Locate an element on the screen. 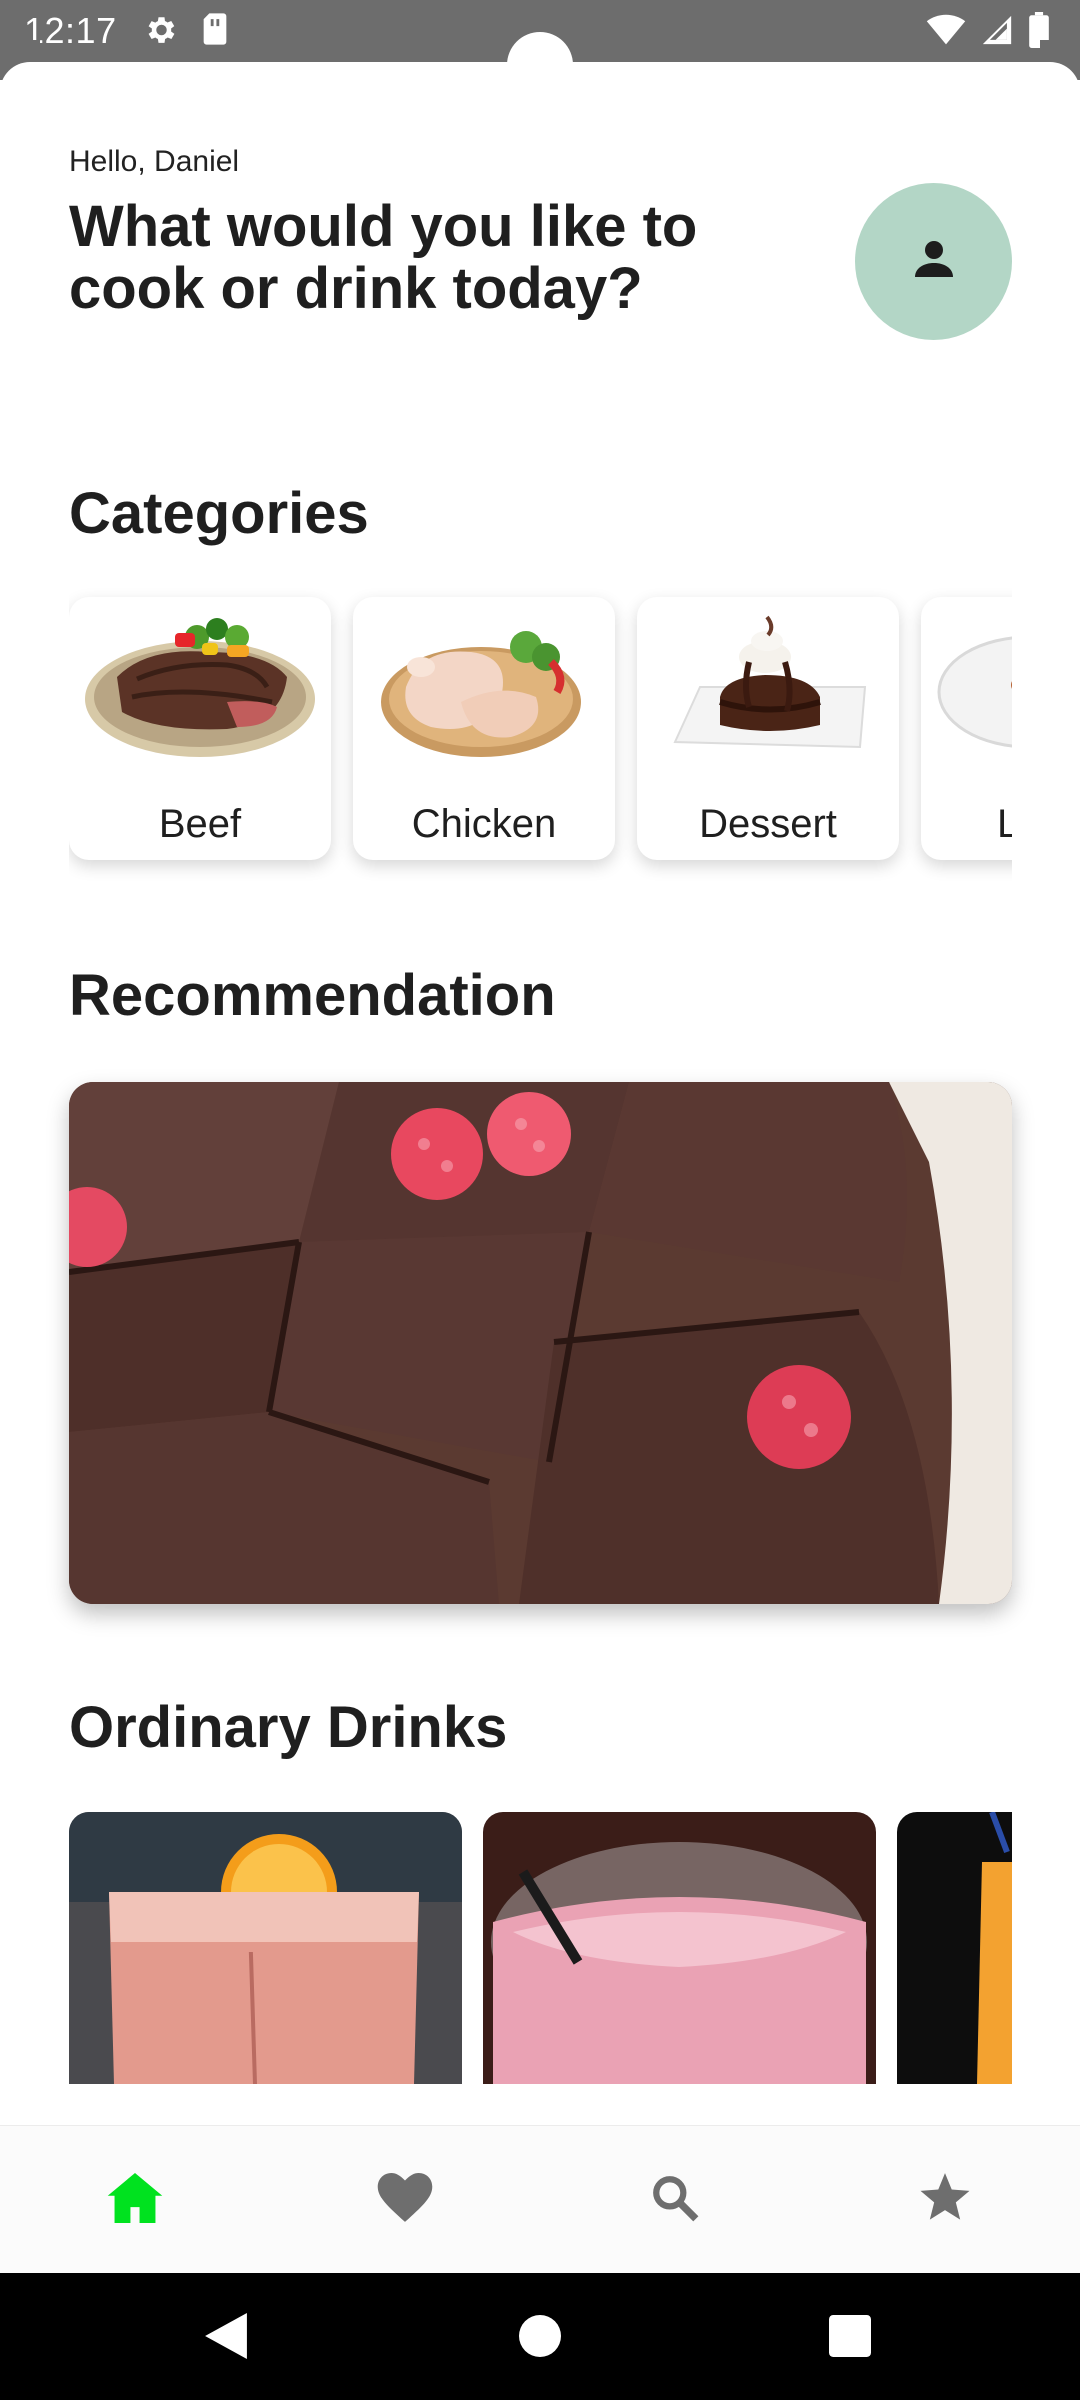 The image size is (1080, 2400). sim-card-icon is located at coordinates (215, 32).